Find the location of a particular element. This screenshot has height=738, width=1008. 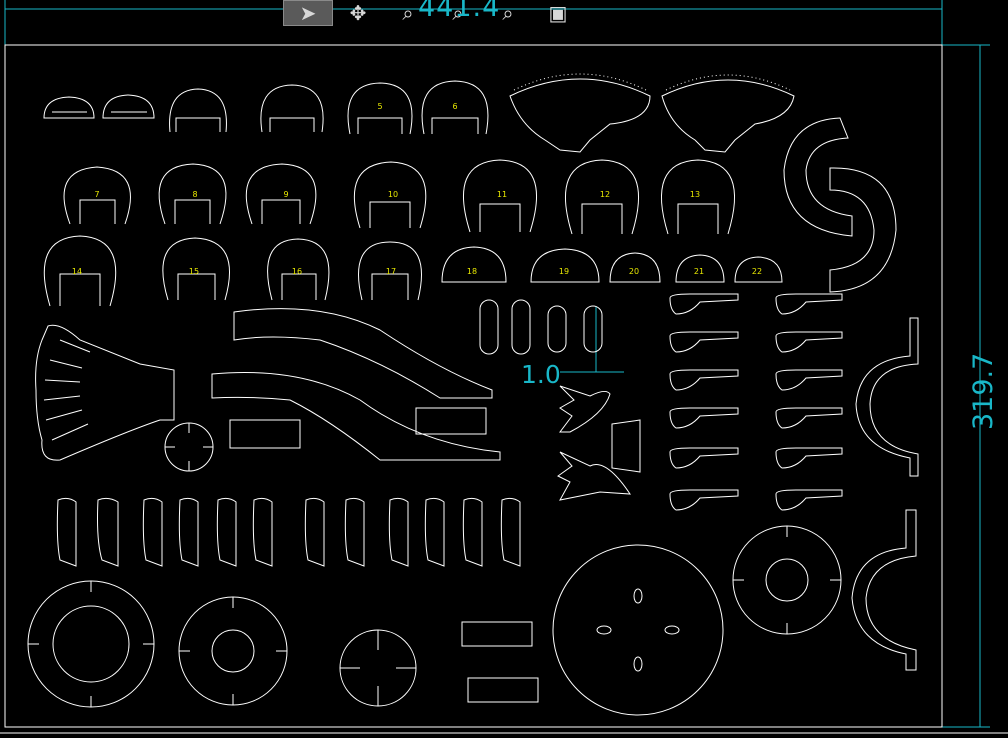

part-number: 18 is located at coordinates (472, 271).